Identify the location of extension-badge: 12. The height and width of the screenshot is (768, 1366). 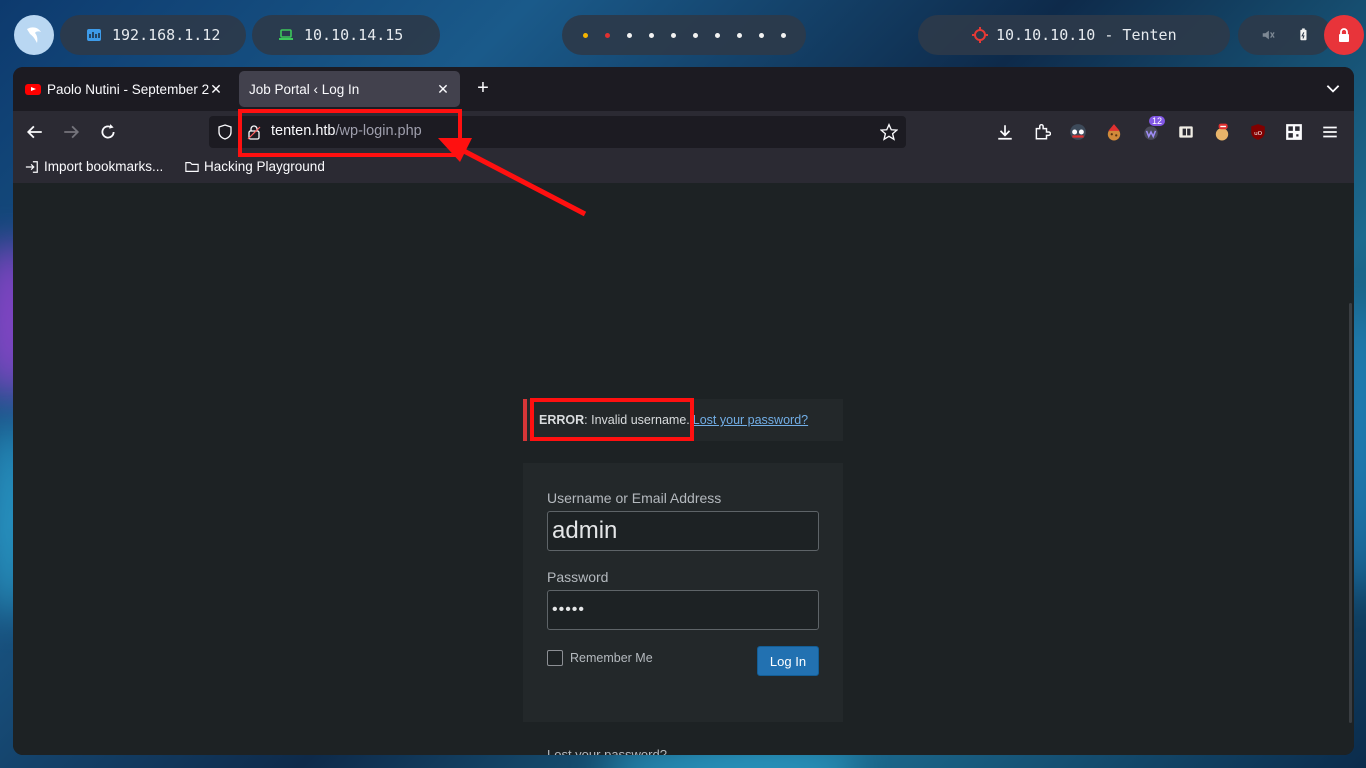
(1157, 121).